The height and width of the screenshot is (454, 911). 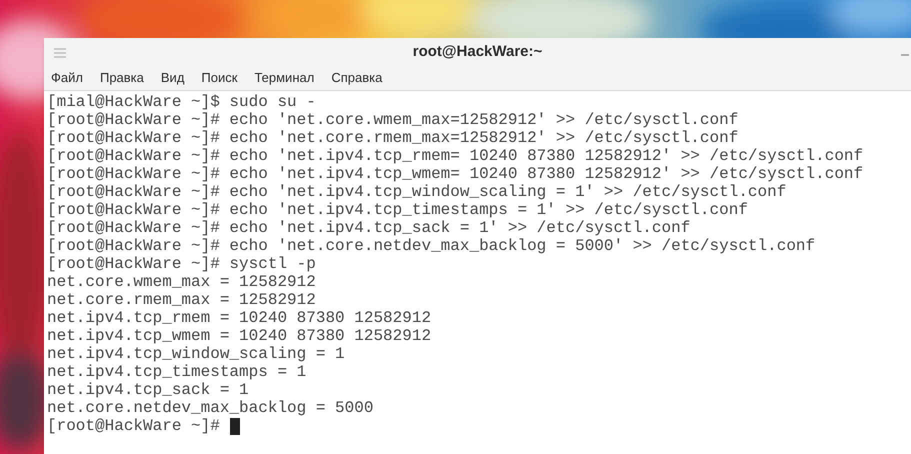 I want to click on terminal-line: [root@HackWare ~]# echo 'net.core.wmem_max=12582912' >> /etc/sysctl.conf, so click(x=392, y=120).